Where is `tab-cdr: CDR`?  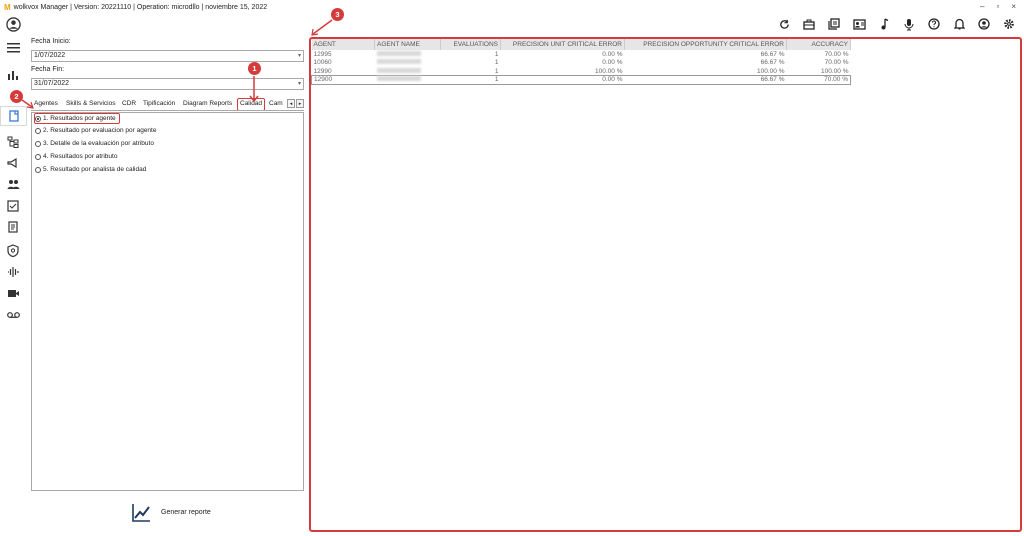 tab-cdr: CDR is located at coordinates (129, 103).